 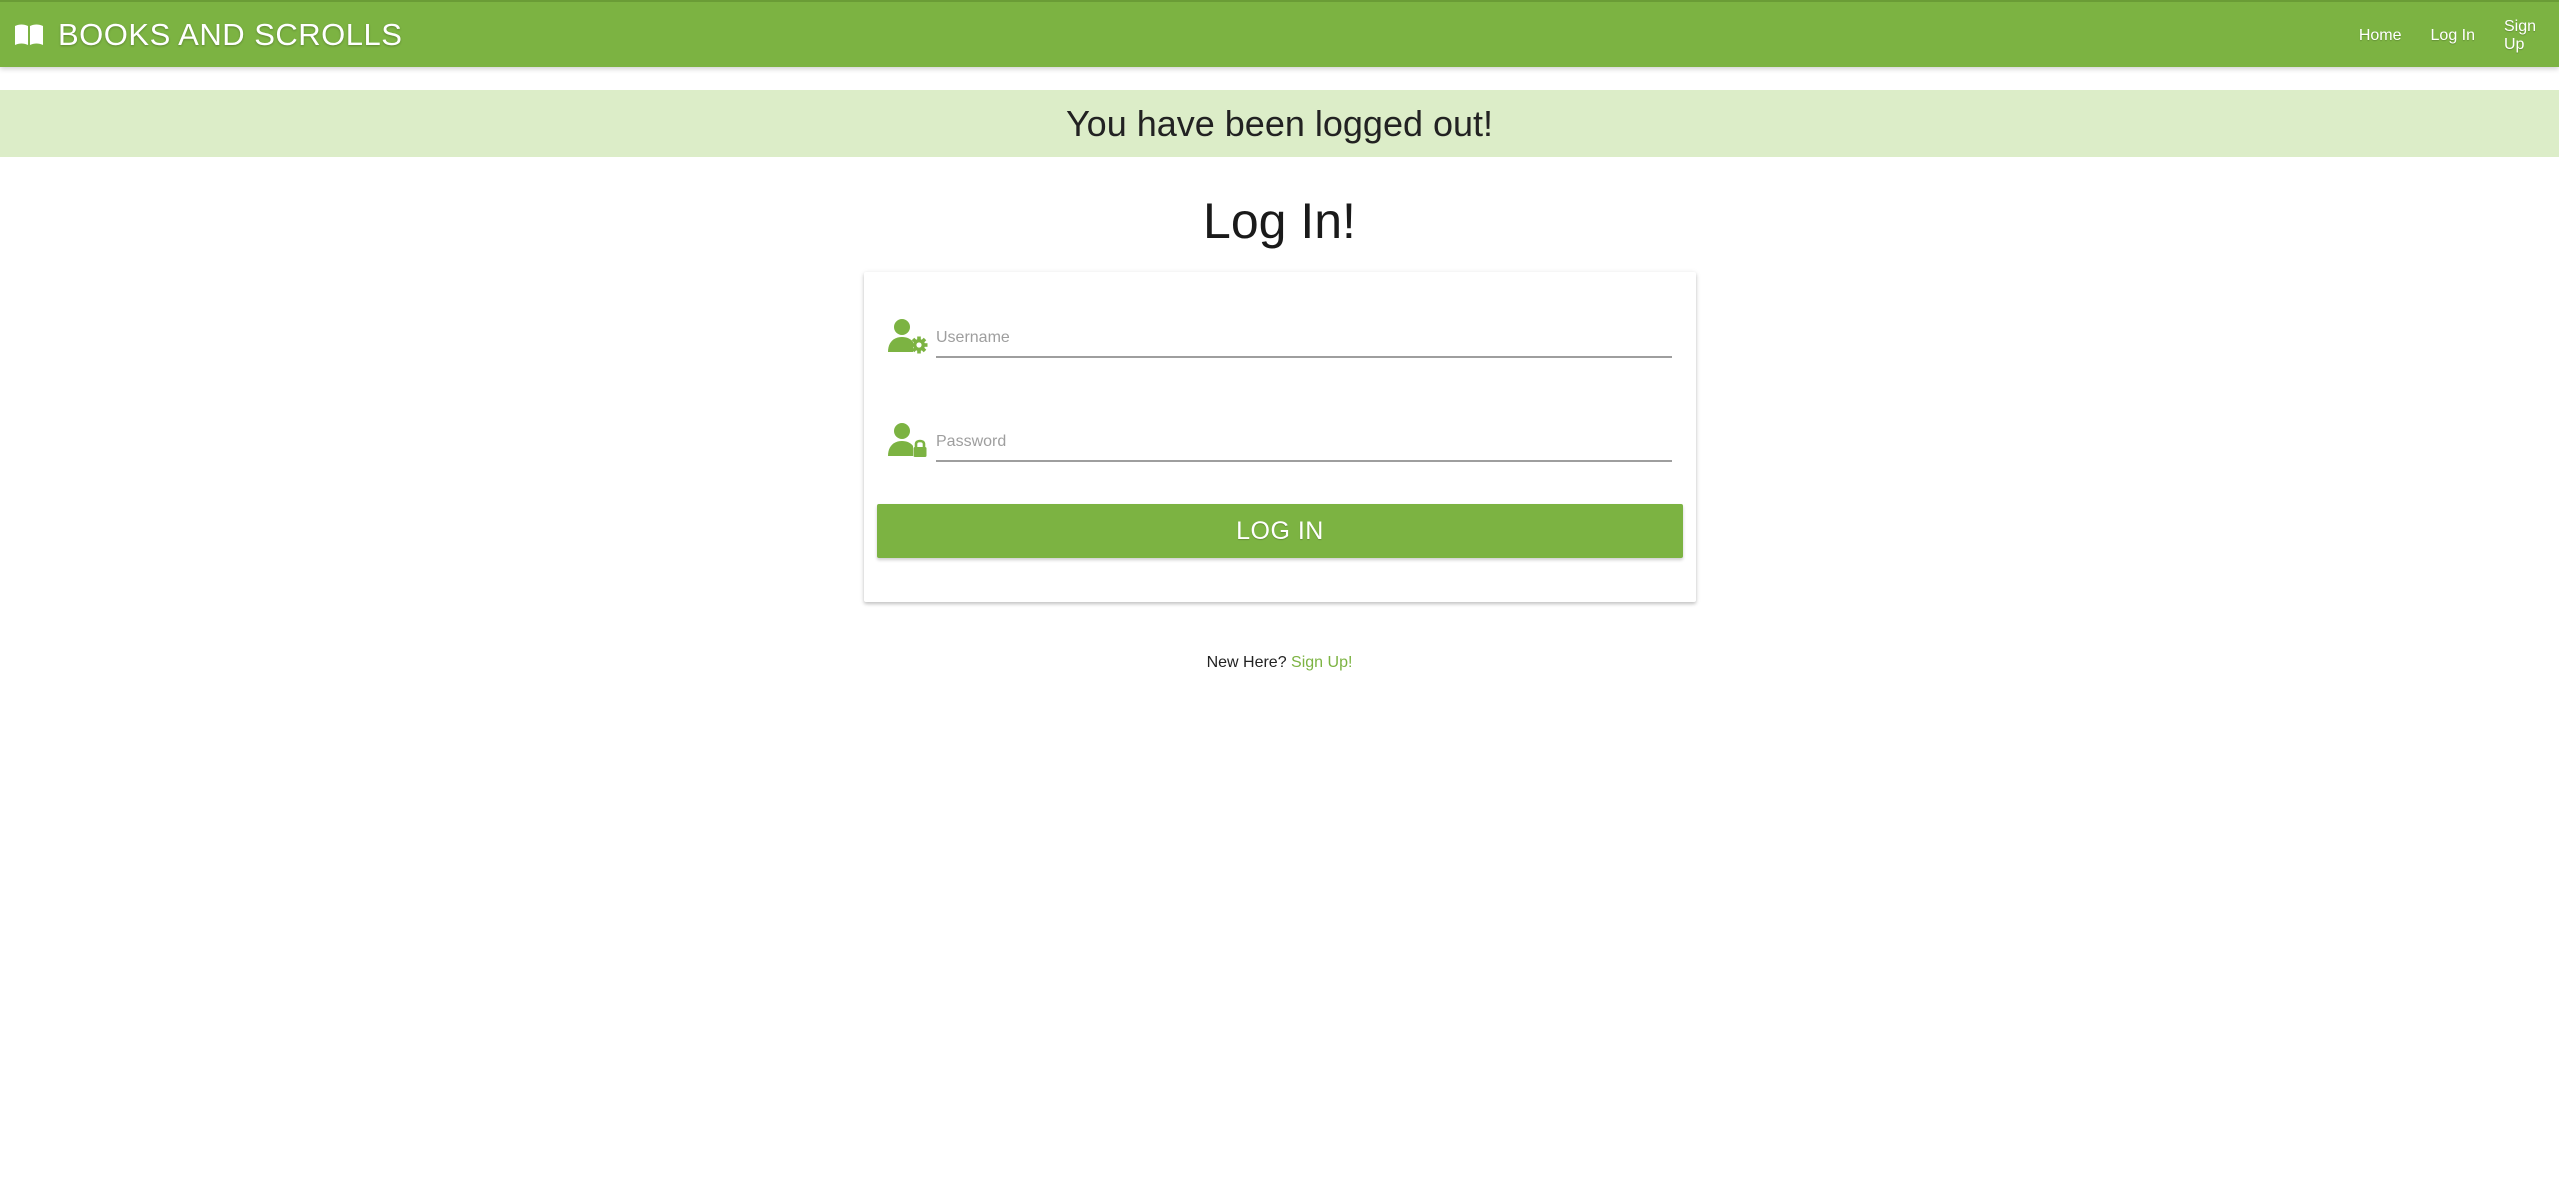 What do you see at coordinates (29, 34) in the screenshot?
I see `open-book-icon` at bounding box center [29, 34].